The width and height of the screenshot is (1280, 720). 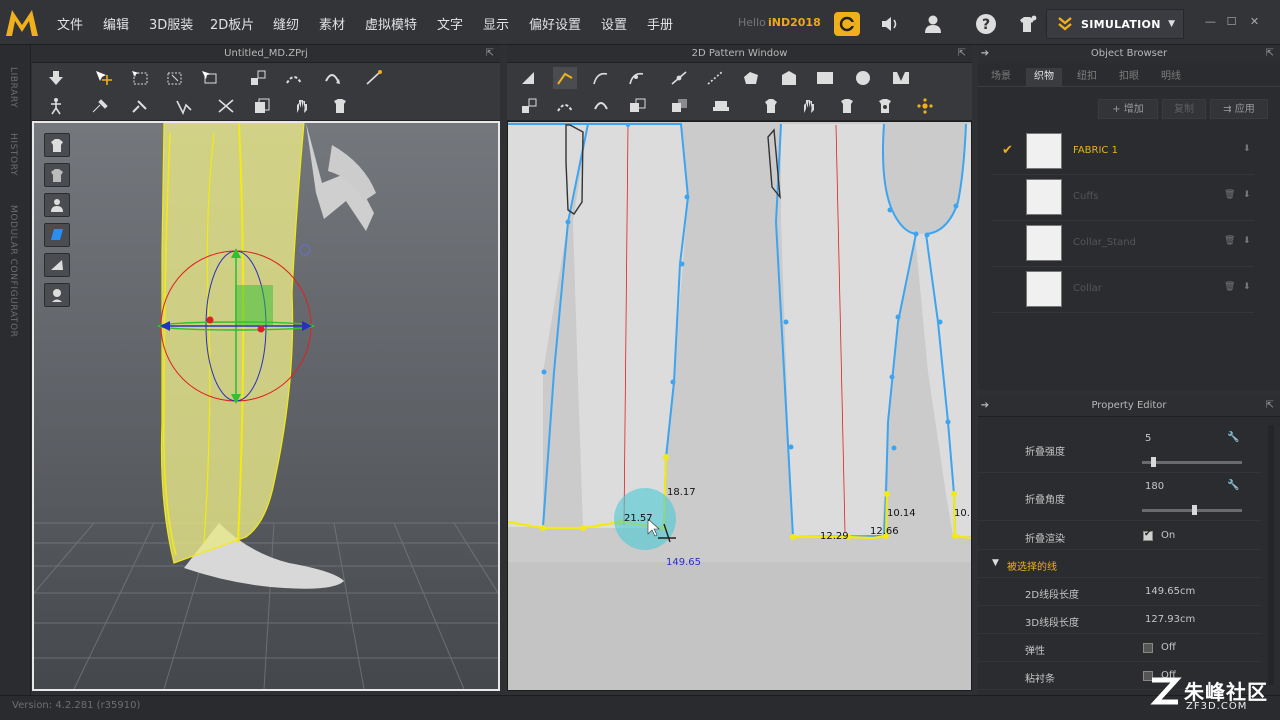 What do you see at coordinates (1270, 54) in the screenshot?
I see `popout-browser-icon: ⇱` at bounding box center [1270, 54].